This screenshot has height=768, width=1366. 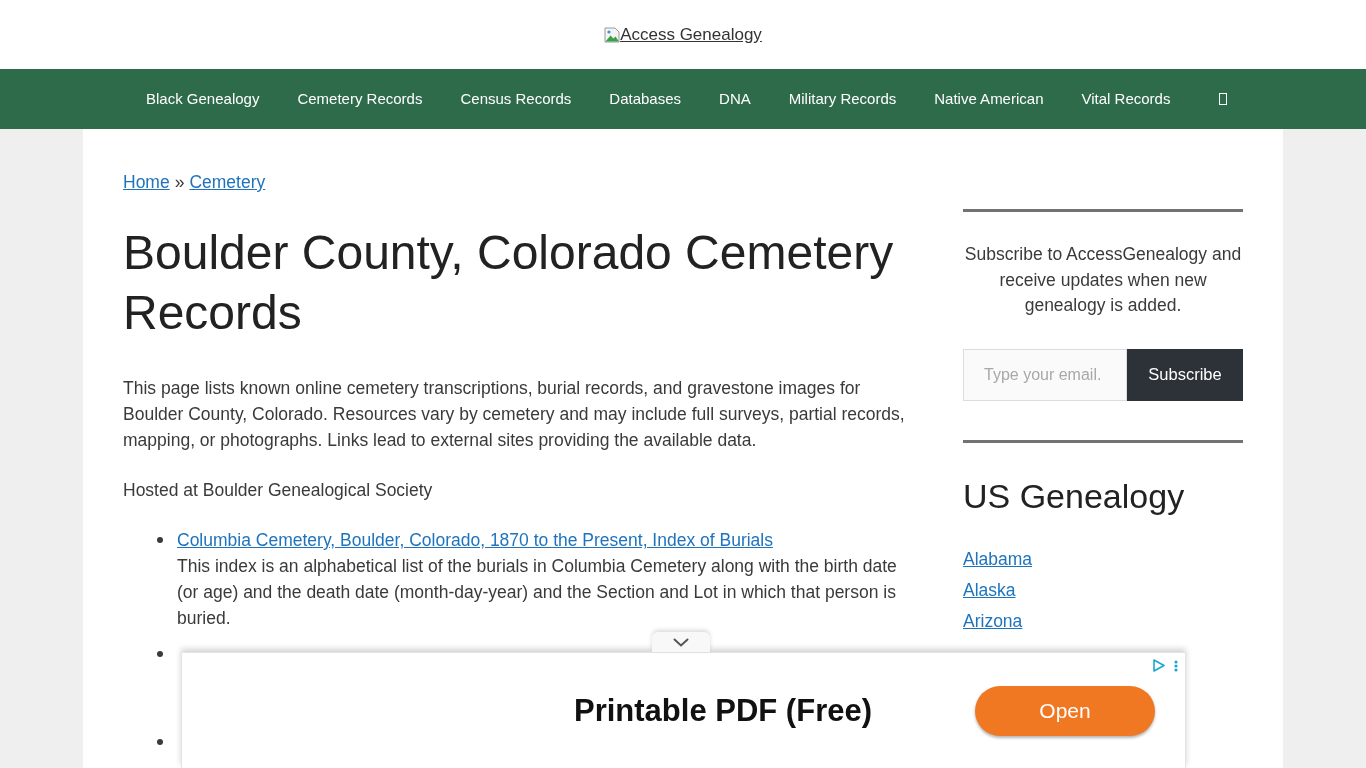 What do you see at coordinates (998, 558) in the screenshot?
I see `state-link: Alabama` at bounding box center [998, 558].